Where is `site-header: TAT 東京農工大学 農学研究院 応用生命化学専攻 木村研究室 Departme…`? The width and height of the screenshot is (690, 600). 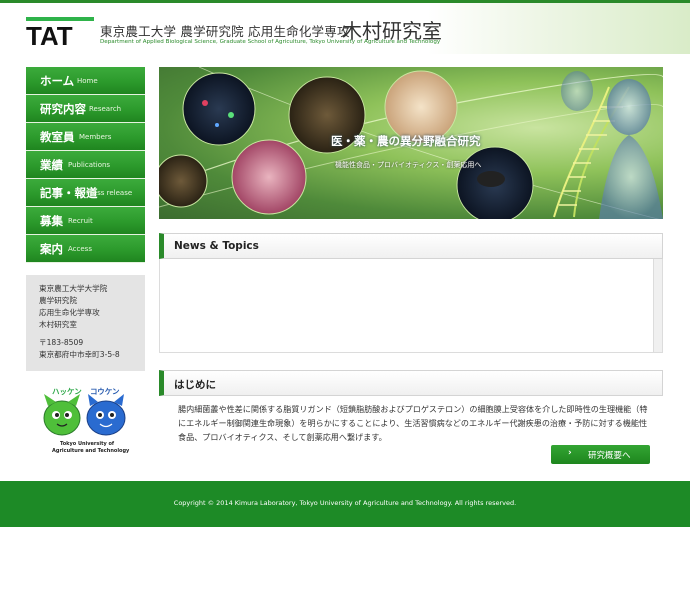 site-header: TAT 東京農工大学 農学研究院 応用生命化学専攻 木村研究室 Departme… is located at coordinates (345, 27).